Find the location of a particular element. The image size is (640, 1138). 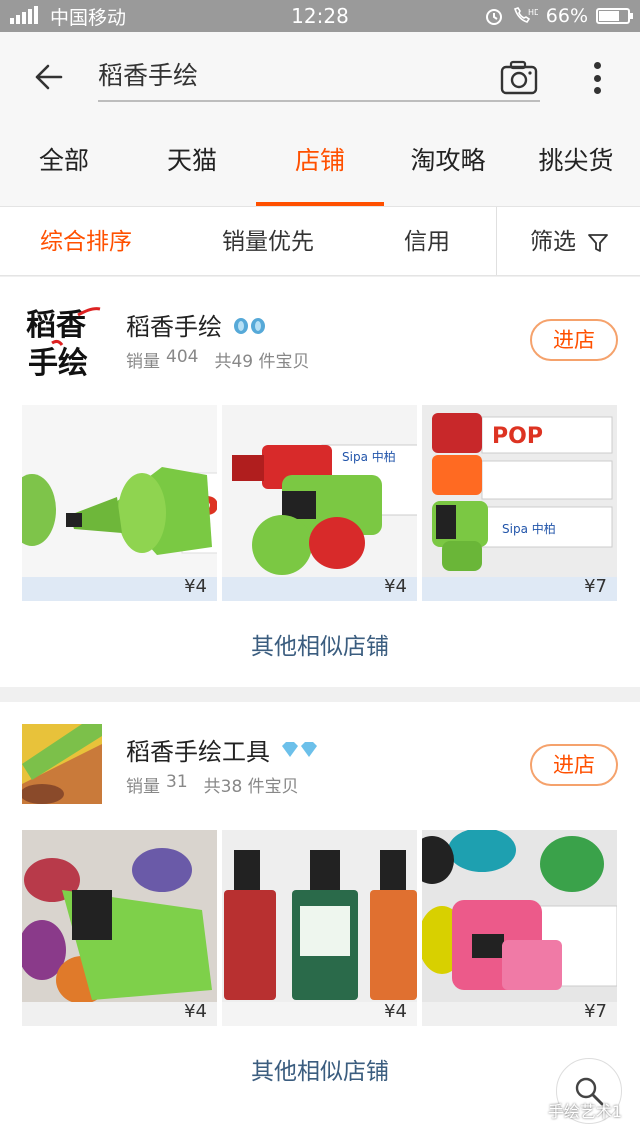

item-count: 共38 件宝贝 is located at coordinates (251, 787).